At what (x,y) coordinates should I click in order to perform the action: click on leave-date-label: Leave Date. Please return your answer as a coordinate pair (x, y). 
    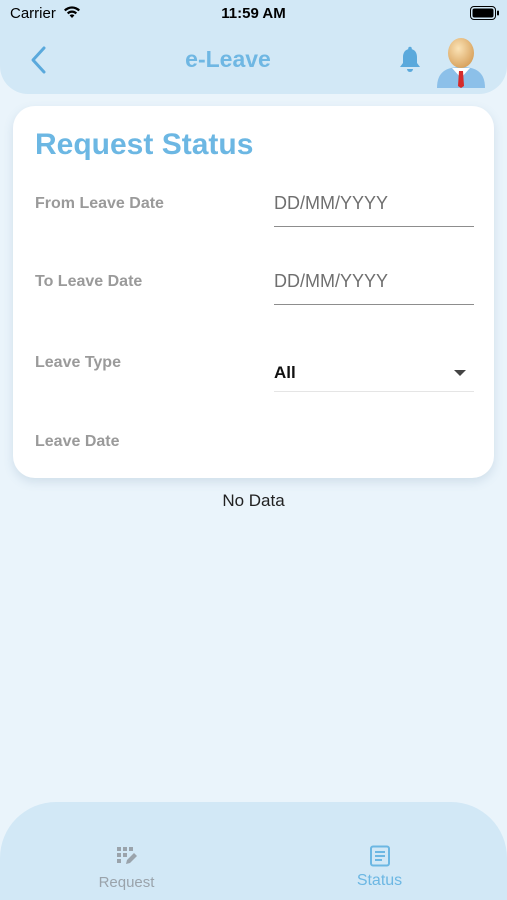
    Looking at the image, I should click on (77, 441).